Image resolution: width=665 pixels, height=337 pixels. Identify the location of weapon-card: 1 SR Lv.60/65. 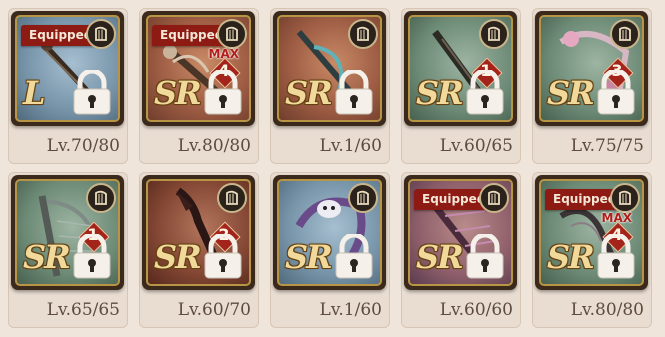
(461, 86).